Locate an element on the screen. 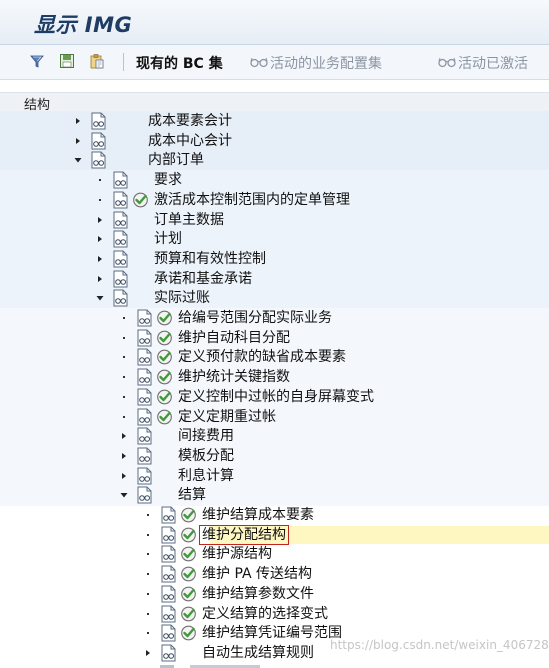 Image resolution: width=549 pixels, height=668 pixels. tree-node: 维护结算参数文件 is located at coordinates (274, 594).